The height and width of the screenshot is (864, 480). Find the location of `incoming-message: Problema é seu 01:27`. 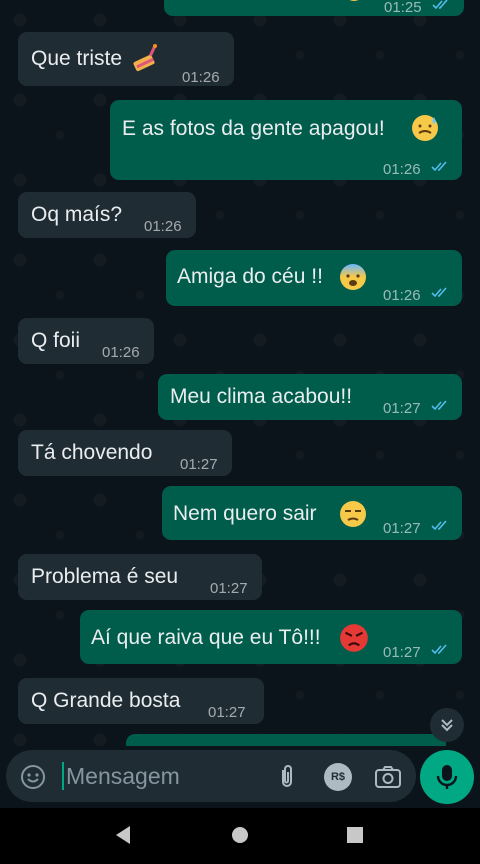

incoming-message: Problema é seu 01:27 is located at coordinates (140, 577).